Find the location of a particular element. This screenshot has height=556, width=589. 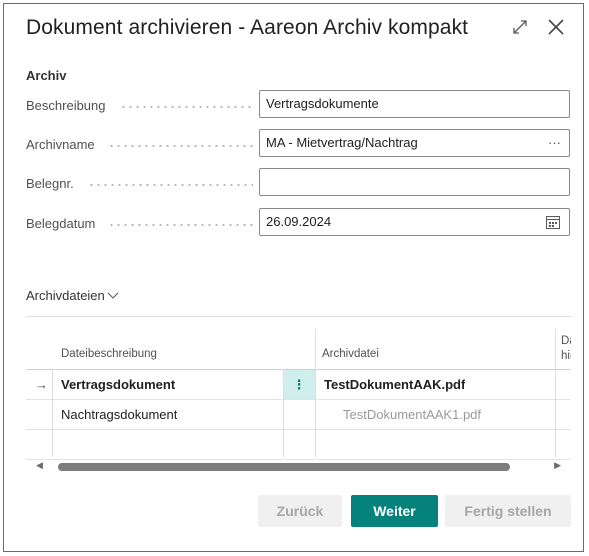

belegnr-label: Belegnr. is located at coordinates (50, 183).